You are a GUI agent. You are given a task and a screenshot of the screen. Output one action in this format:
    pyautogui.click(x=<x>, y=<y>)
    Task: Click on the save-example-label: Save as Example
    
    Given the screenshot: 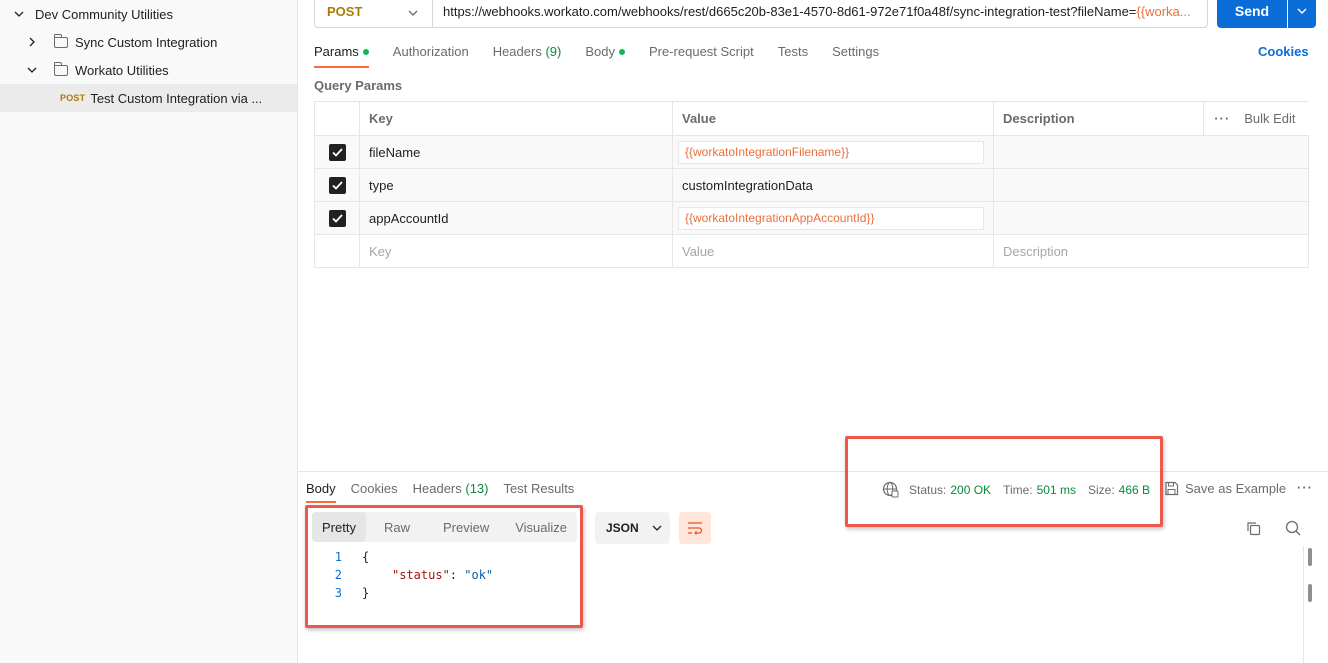 What is the action you would take?
    pyautogui.click(x=1236, y=488)
    